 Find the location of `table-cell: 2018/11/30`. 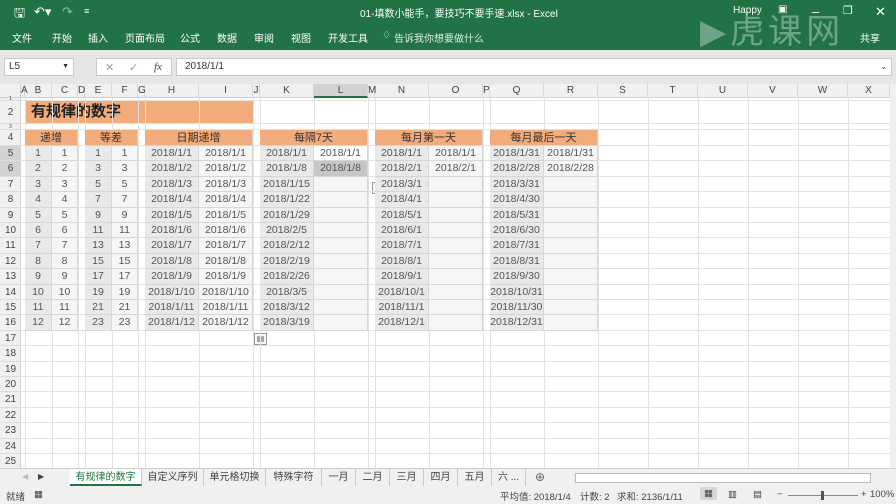

table-cell: 2018/11/30 is located at coordinates (517, 308).